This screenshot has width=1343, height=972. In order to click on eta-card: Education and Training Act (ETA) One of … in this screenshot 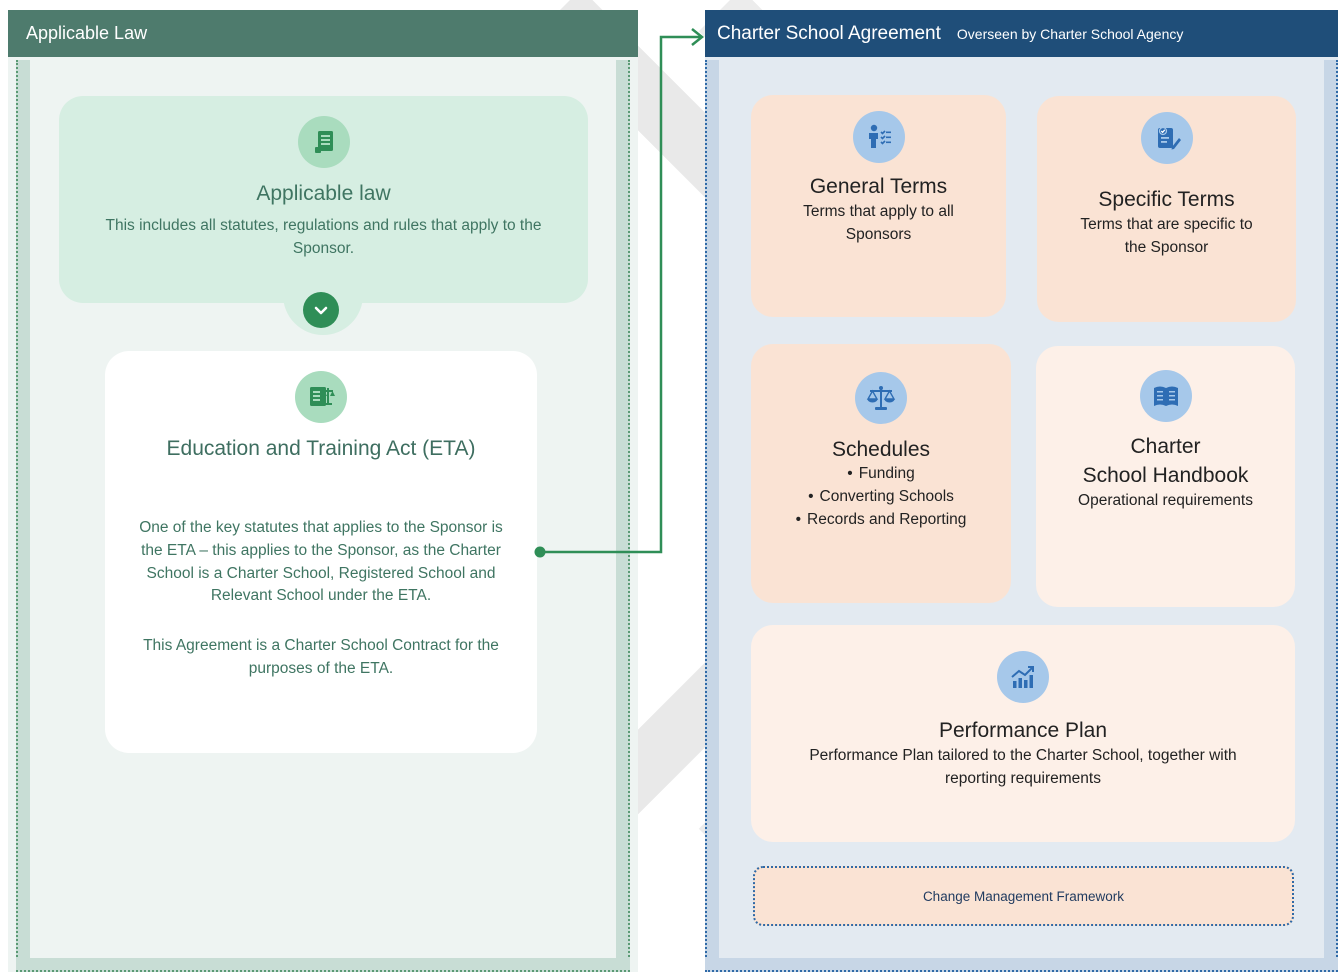, I will do `click(321, 552)`.